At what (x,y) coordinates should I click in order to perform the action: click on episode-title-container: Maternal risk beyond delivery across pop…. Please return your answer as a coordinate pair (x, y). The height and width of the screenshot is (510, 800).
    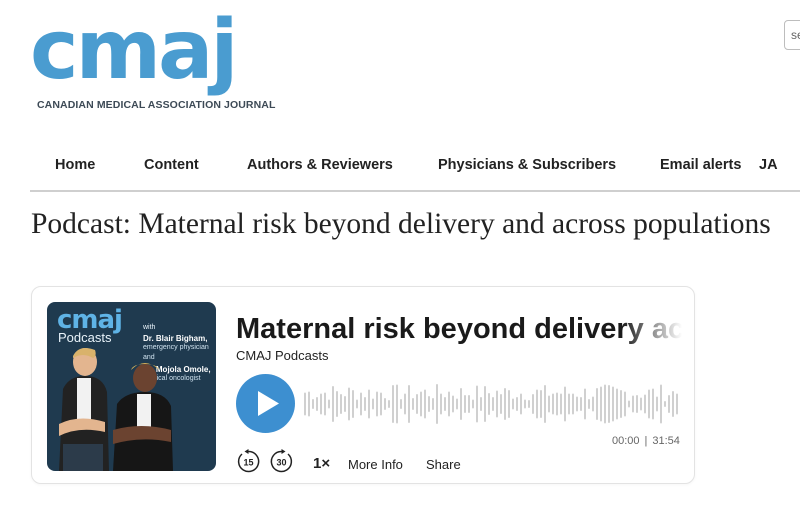
    Looking at the image, I should click on (459, 329).